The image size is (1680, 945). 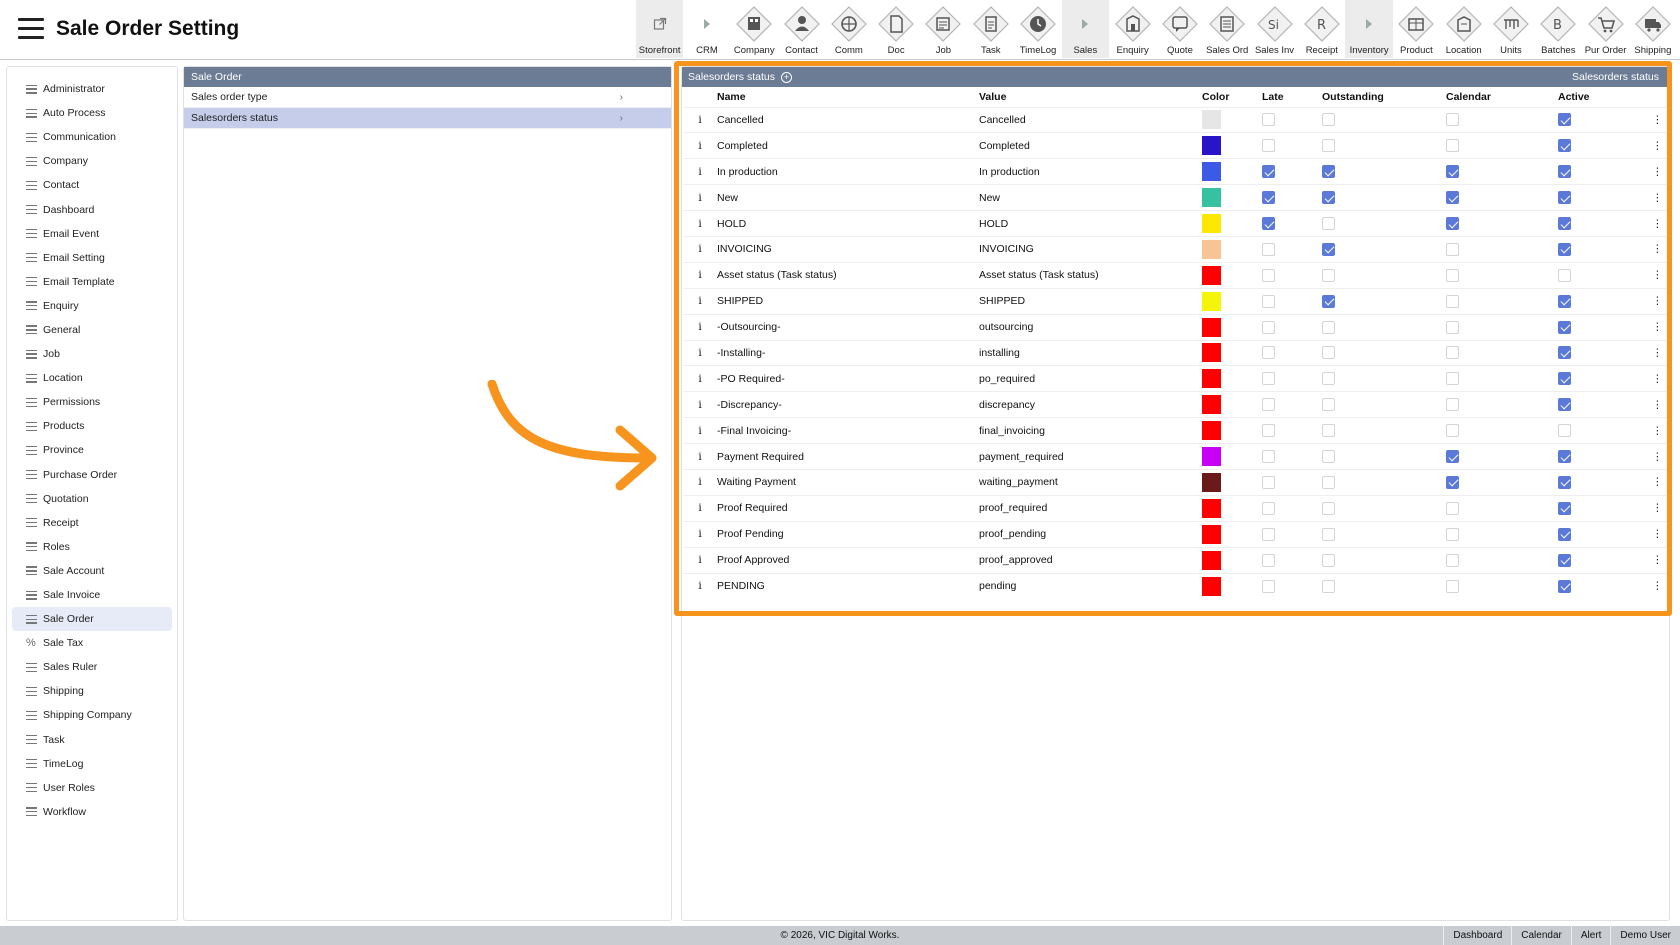 What do you see at coordinates (92, 547) in the screenshot?
I see `sidebar-item-roles: Roles` at bounding box center [92, 547].